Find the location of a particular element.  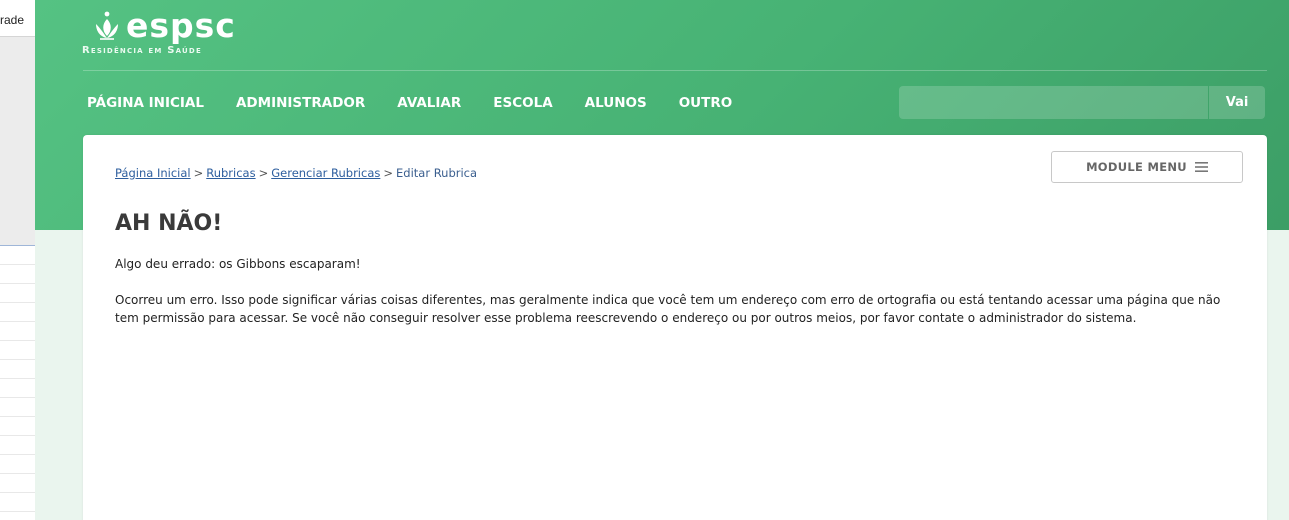

module-menu-button: MODULE MENU is located at coordinates (1147, 167).